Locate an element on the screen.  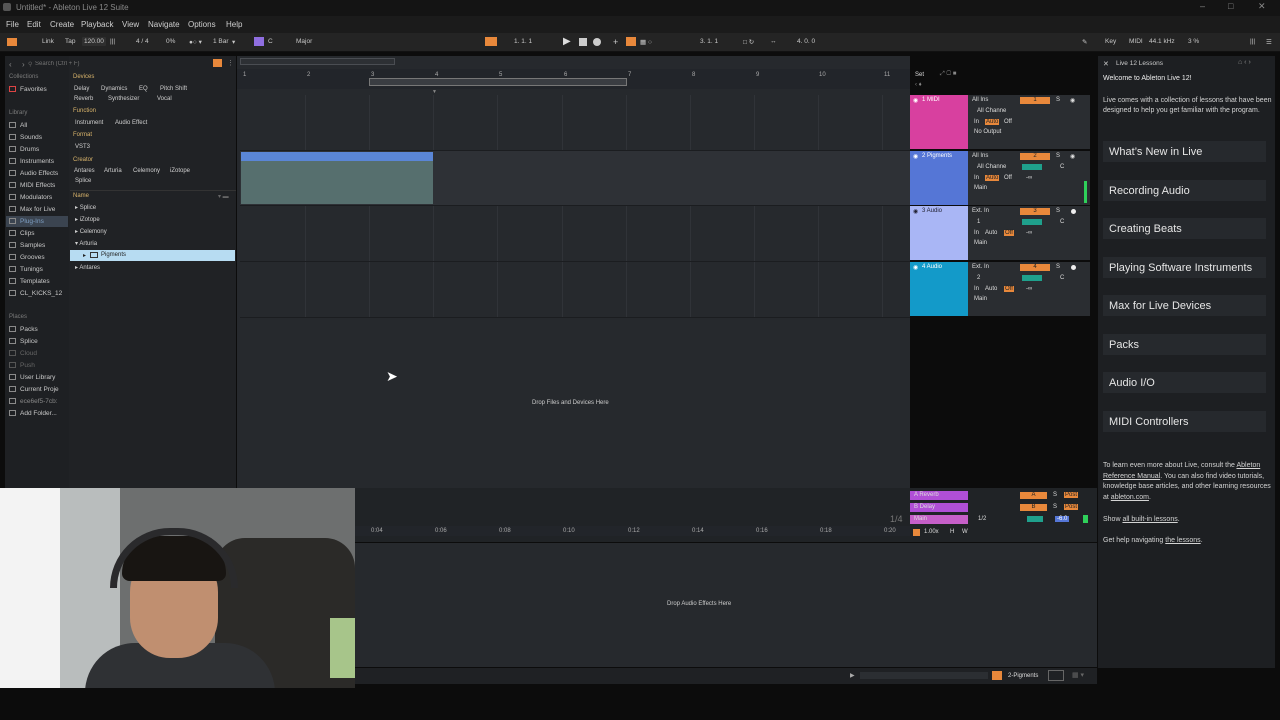
lesson-whats-new: What’s New in Live is located at coordinates (1184, 151).